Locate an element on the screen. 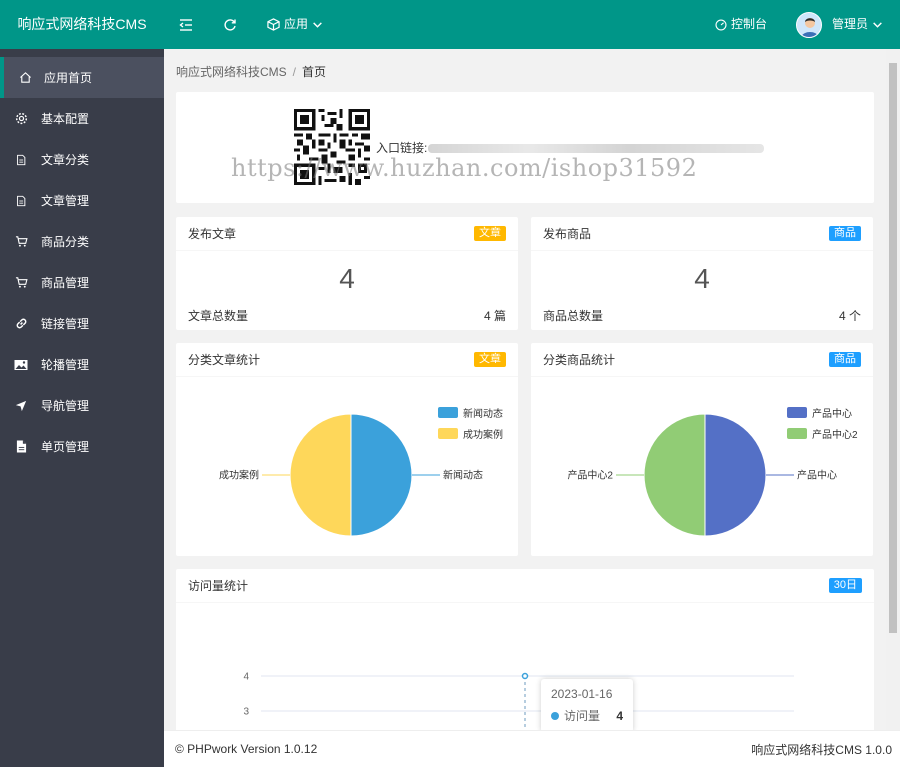 This screenshot has height=767, width=900. entry-link-value-redacted is located at coordinates (596, 148).